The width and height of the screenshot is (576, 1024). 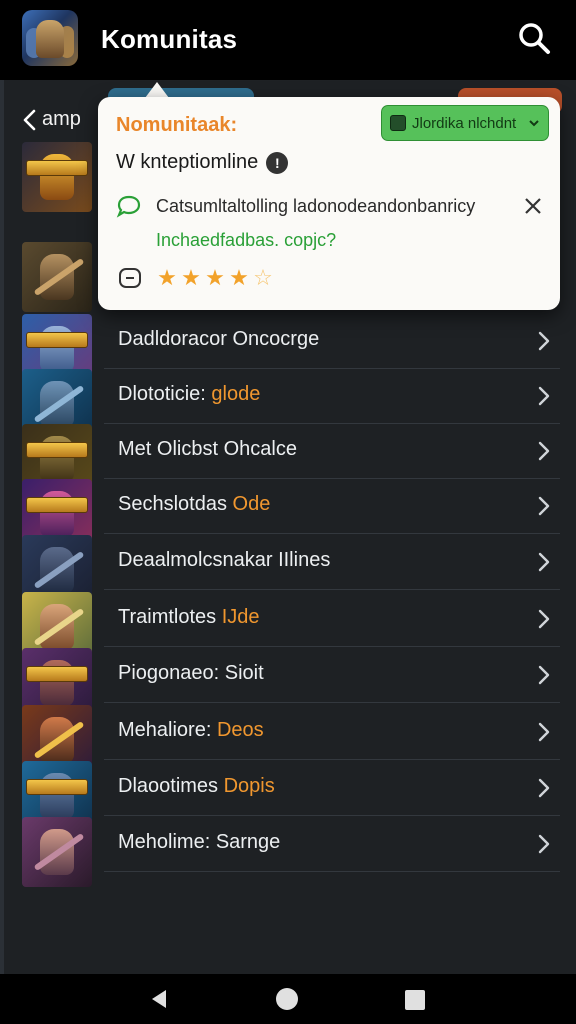 I want to click on community-tag: glode, so click(x=236, y=394).